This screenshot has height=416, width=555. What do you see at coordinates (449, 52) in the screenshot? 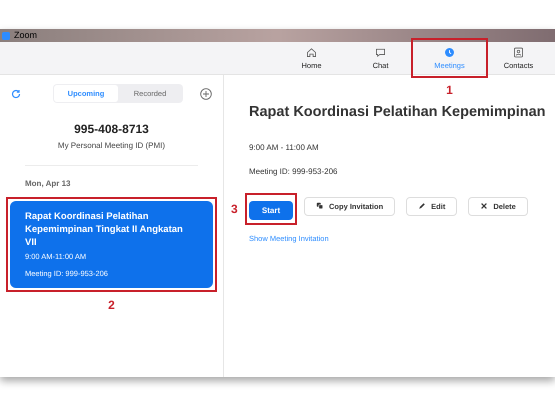
I see `clock-icon` at bounding box center [449, 52].